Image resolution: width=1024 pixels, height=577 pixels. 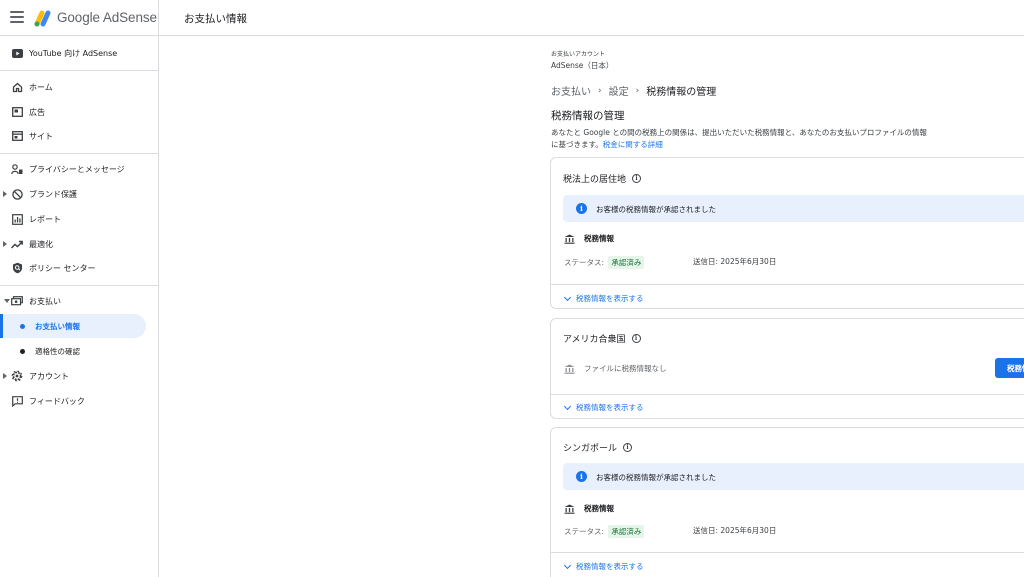 I want to click on sidebar-item-label: フィードバック, so click(x=57, y=401).